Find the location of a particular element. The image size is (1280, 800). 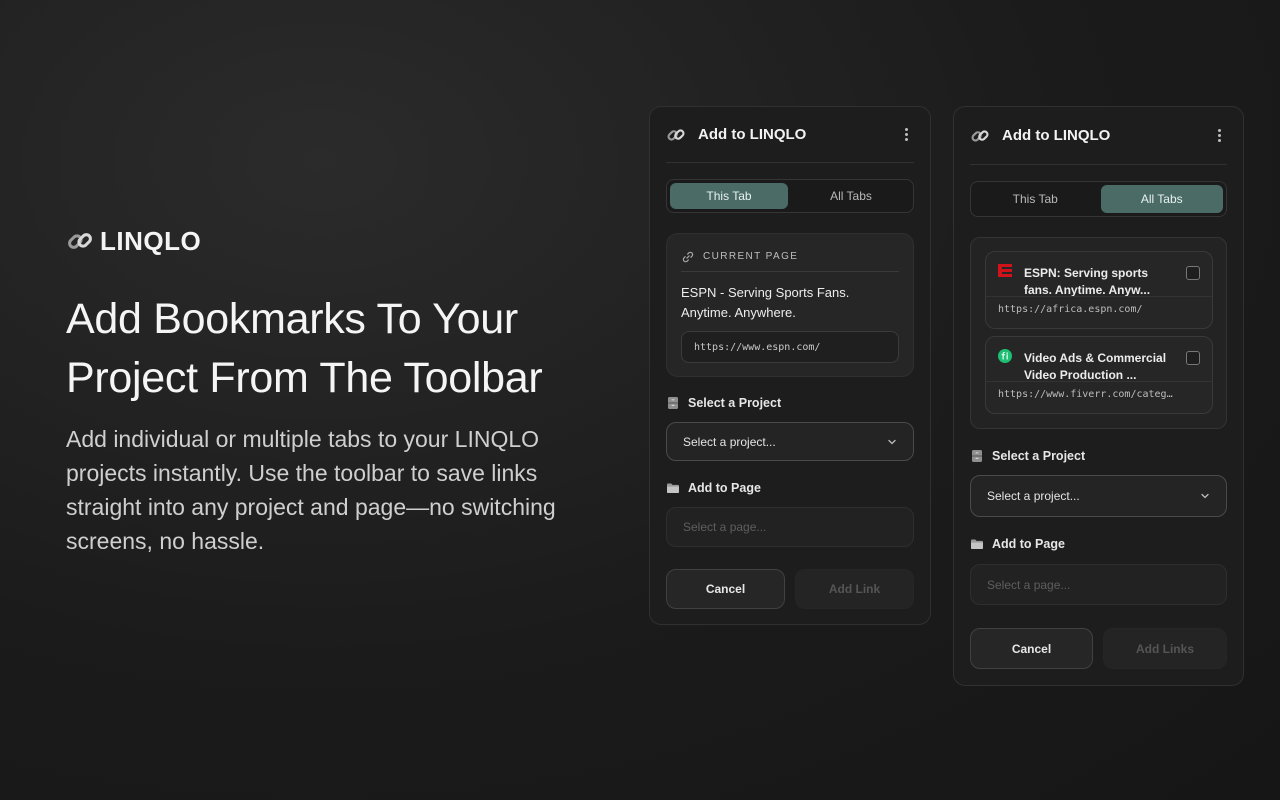

current-page-label: CURRENT PAGE is located at coordinates (751, 256).